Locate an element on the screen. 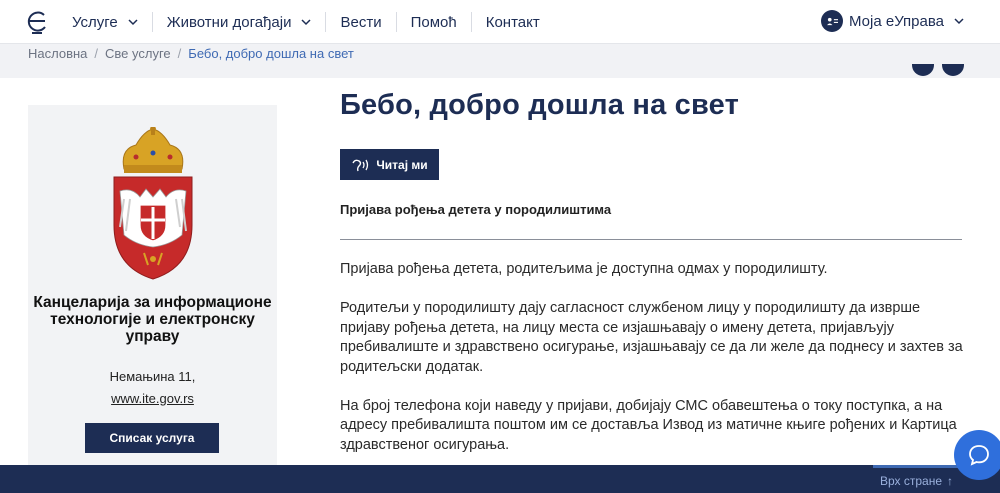 The width and height of the screenshot is (1000, 493). footer-bar is located at coordinates (500, 479).